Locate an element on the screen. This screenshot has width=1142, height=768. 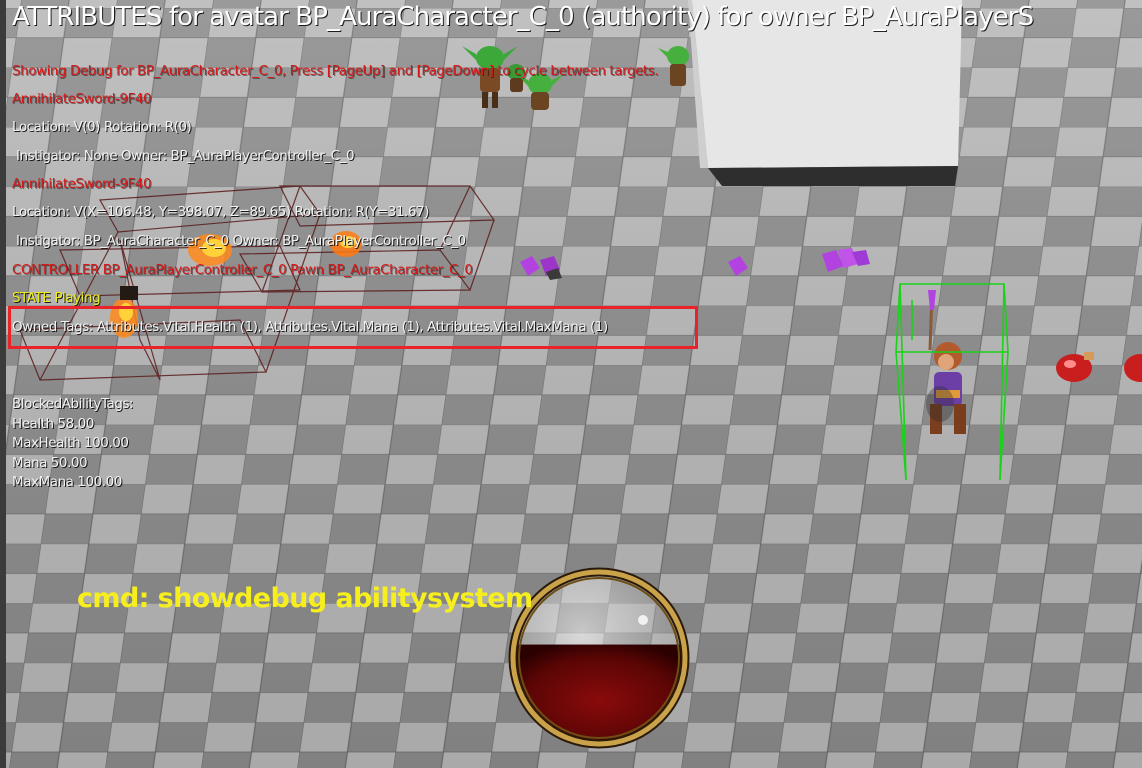
health-orb-fill is located at coordinates (599, 693).